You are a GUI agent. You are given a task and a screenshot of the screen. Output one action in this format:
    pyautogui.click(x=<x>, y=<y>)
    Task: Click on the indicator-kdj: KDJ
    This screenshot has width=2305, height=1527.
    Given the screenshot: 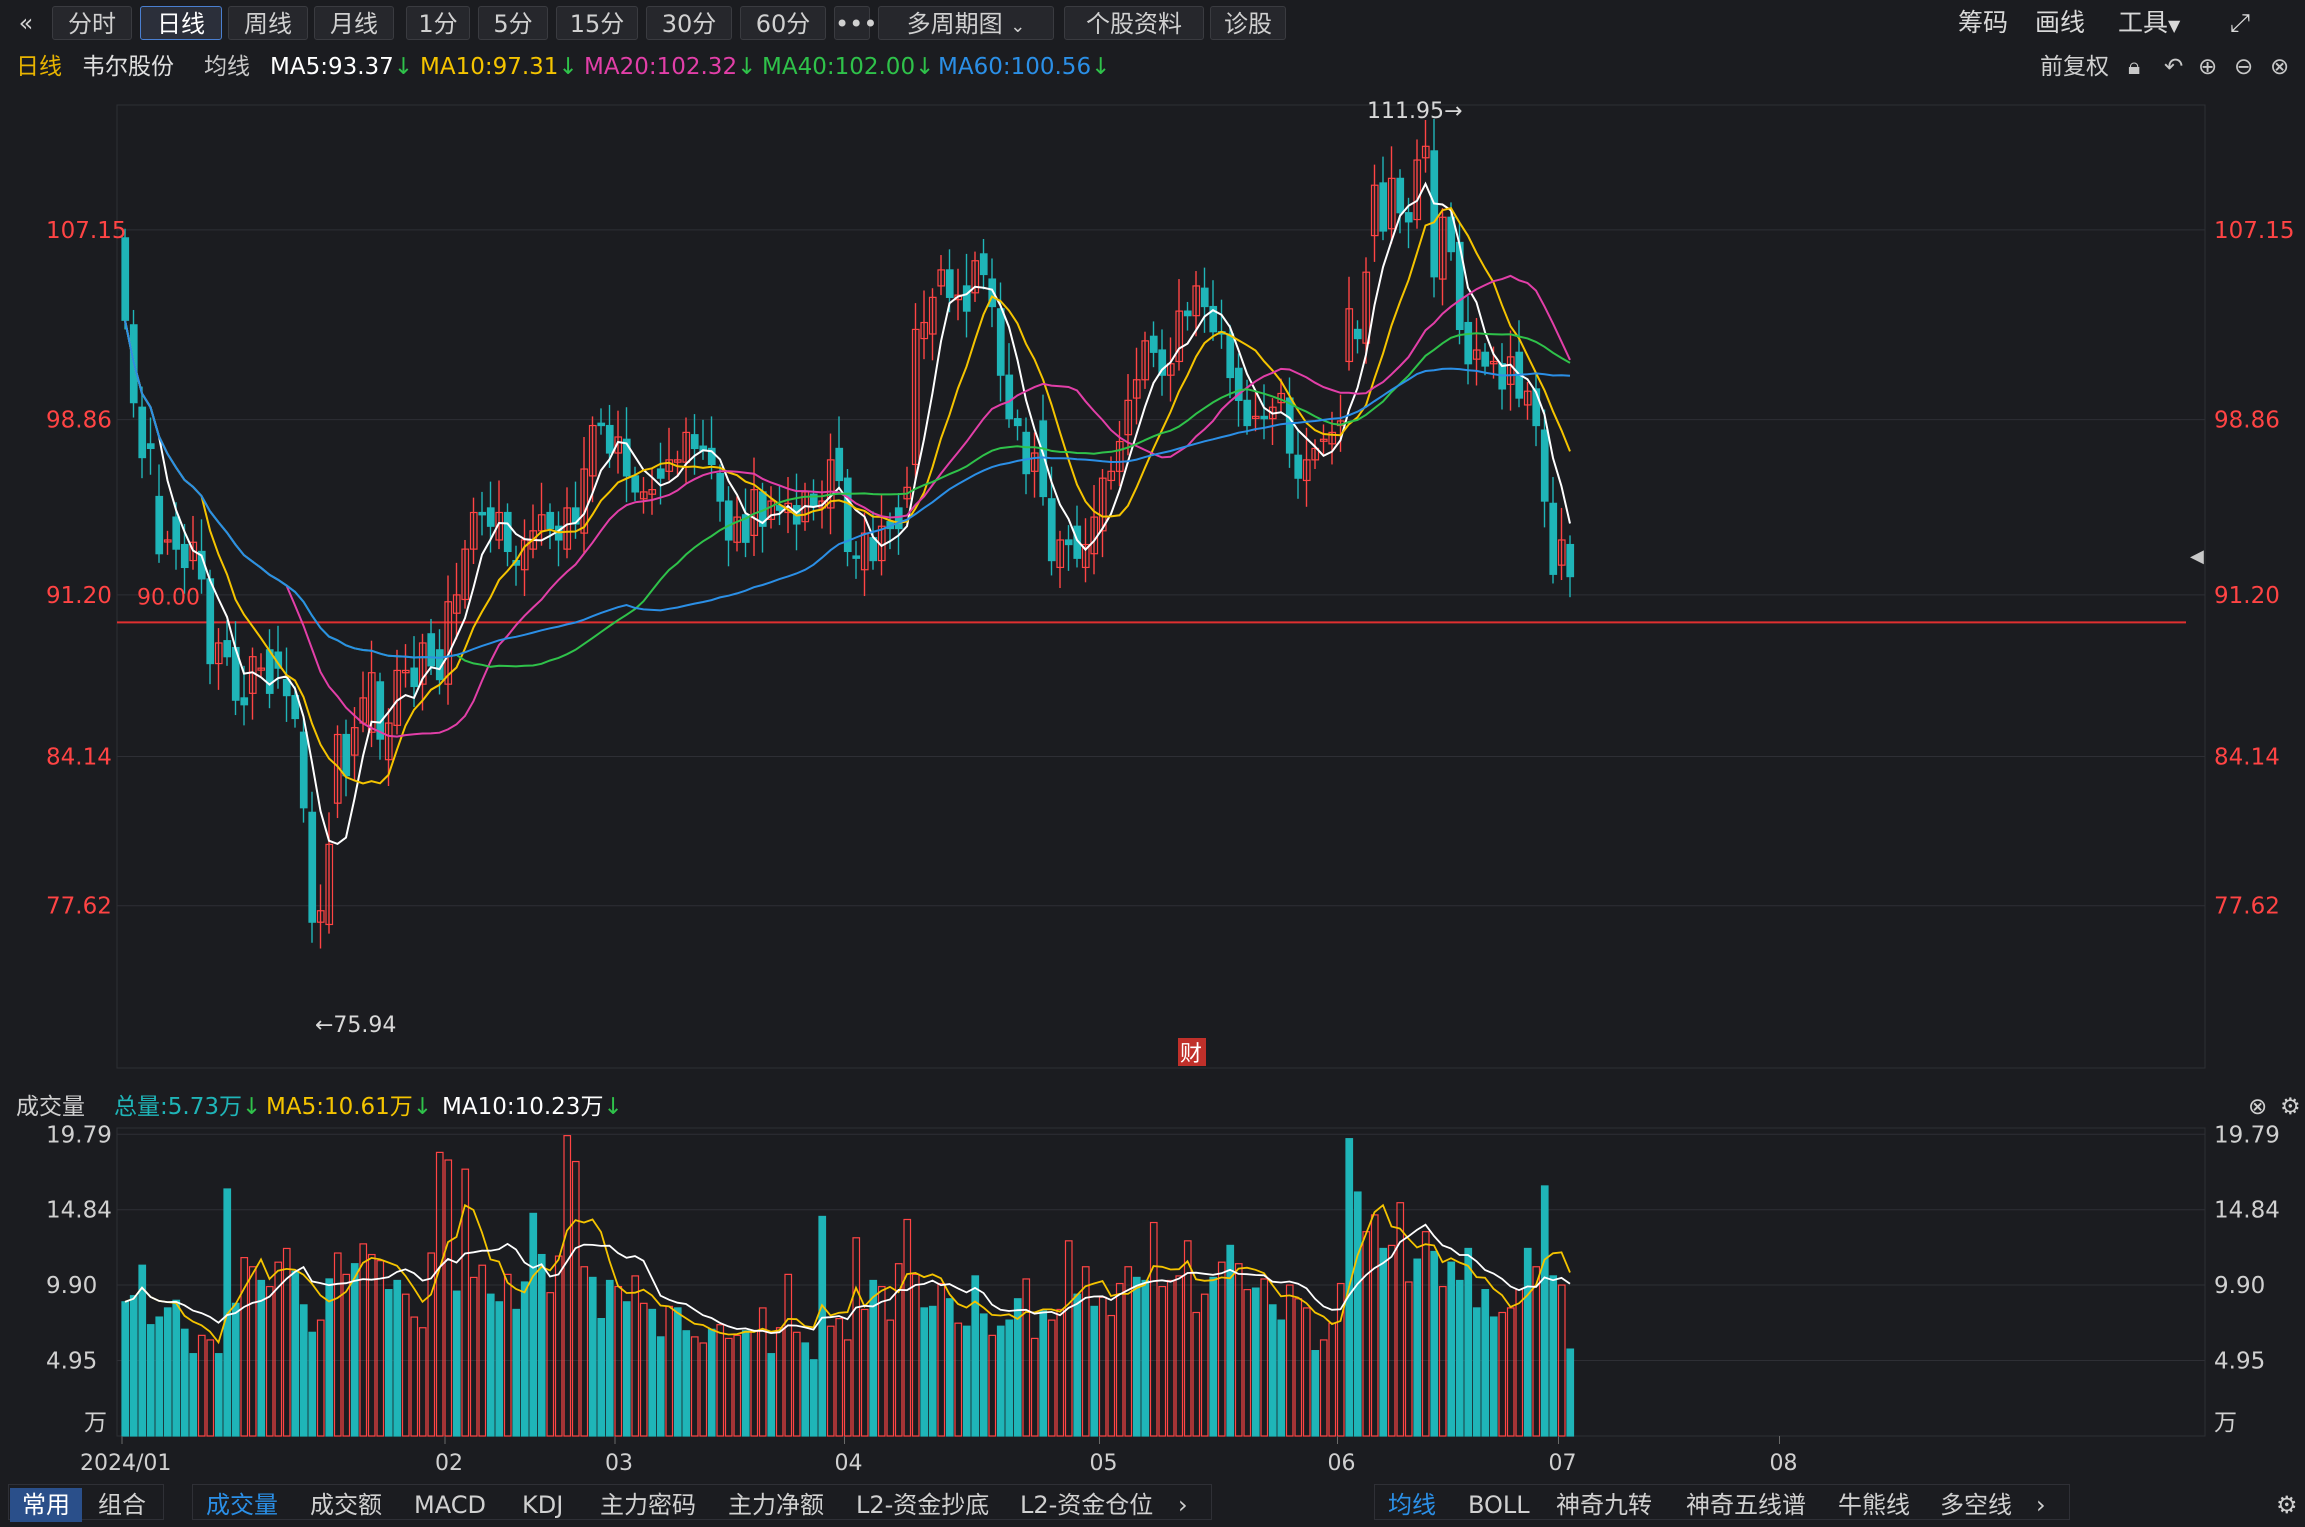 What is the action you would take?
    pyautogui.click(x=542, y=1505)
    